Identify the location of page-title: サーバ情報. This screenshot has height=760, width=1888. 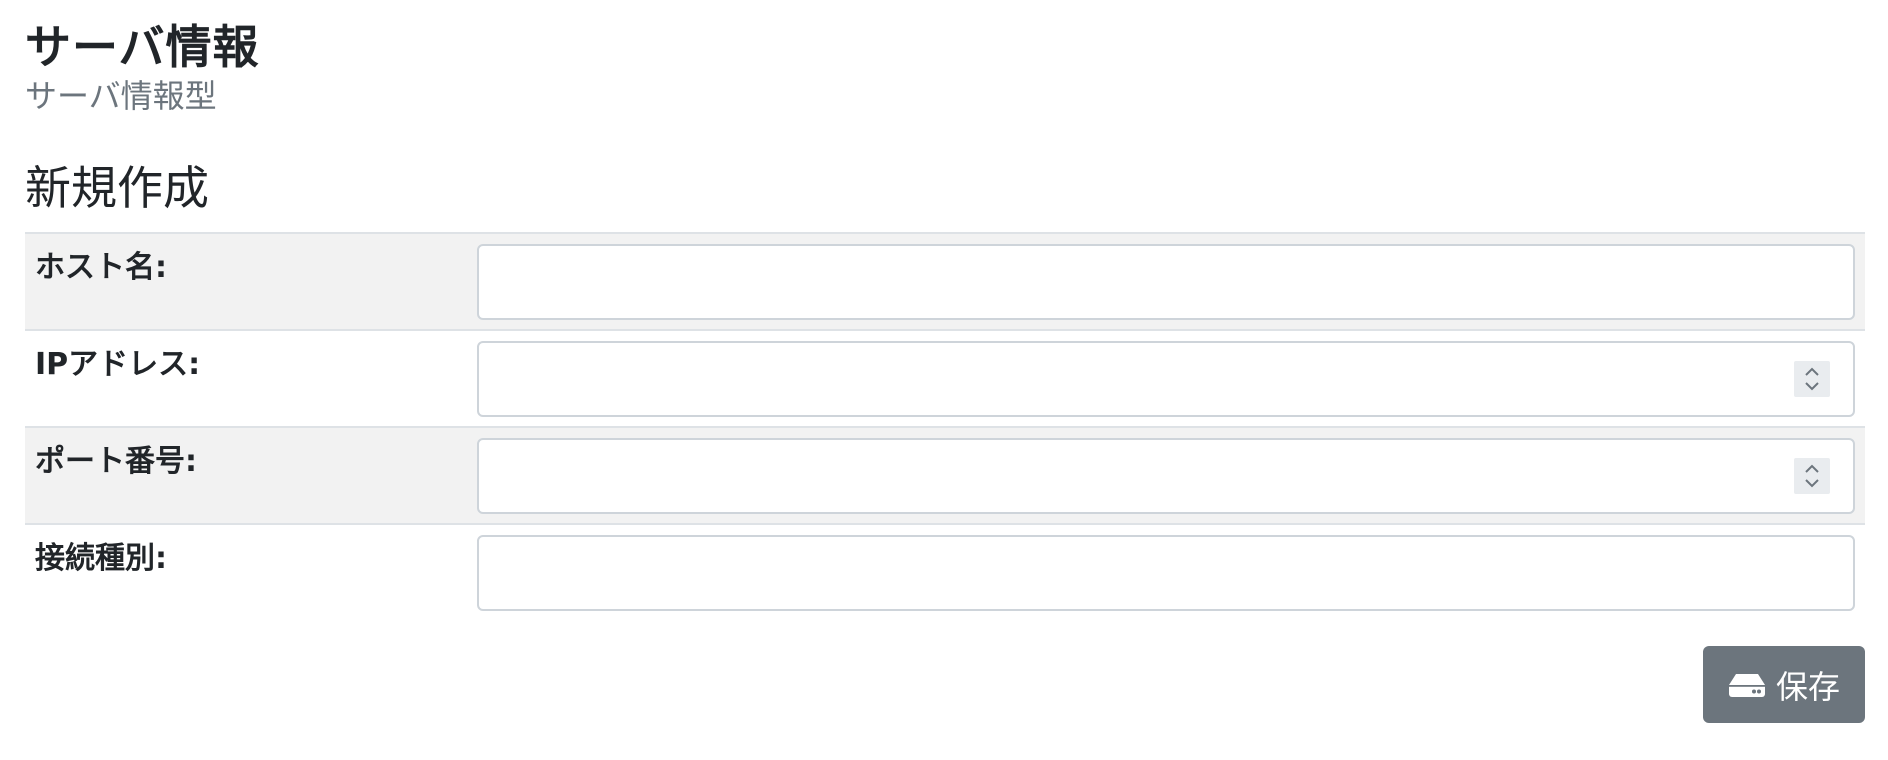
(142, 47).